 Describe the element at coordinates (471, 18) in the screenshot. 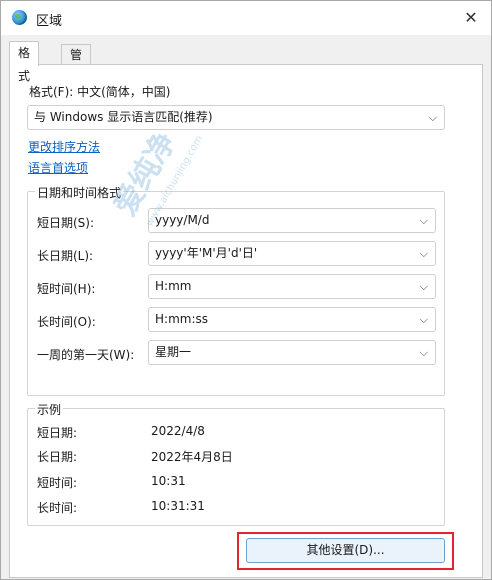

I see `close-icon: ✕` at that location.